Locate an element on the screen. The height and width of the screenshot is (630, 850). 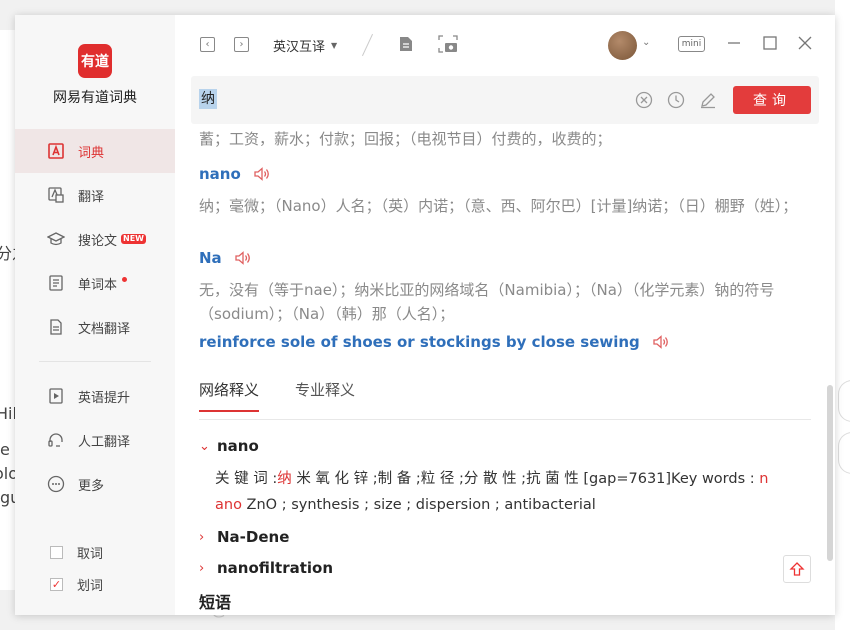
web-def-heading: › nanofiltration is located at coordinates (266, 568).